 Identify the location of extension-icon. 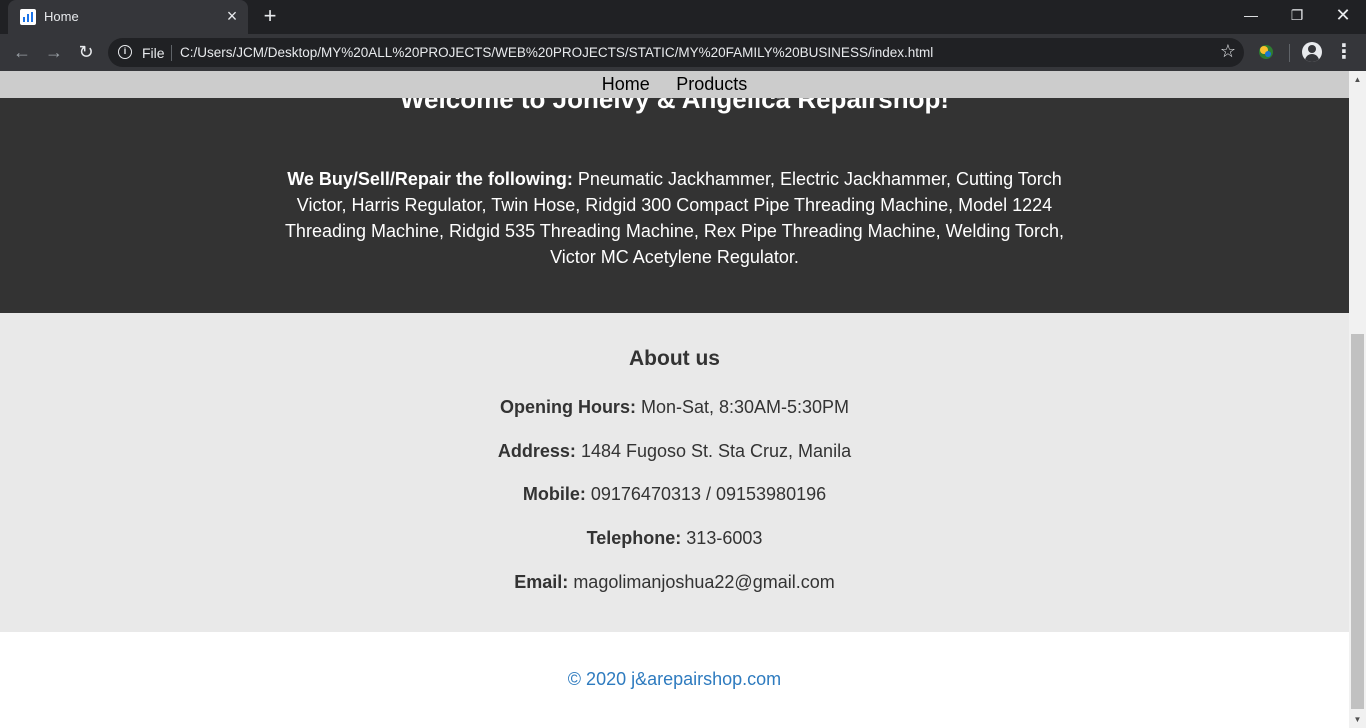
(1266, 52).